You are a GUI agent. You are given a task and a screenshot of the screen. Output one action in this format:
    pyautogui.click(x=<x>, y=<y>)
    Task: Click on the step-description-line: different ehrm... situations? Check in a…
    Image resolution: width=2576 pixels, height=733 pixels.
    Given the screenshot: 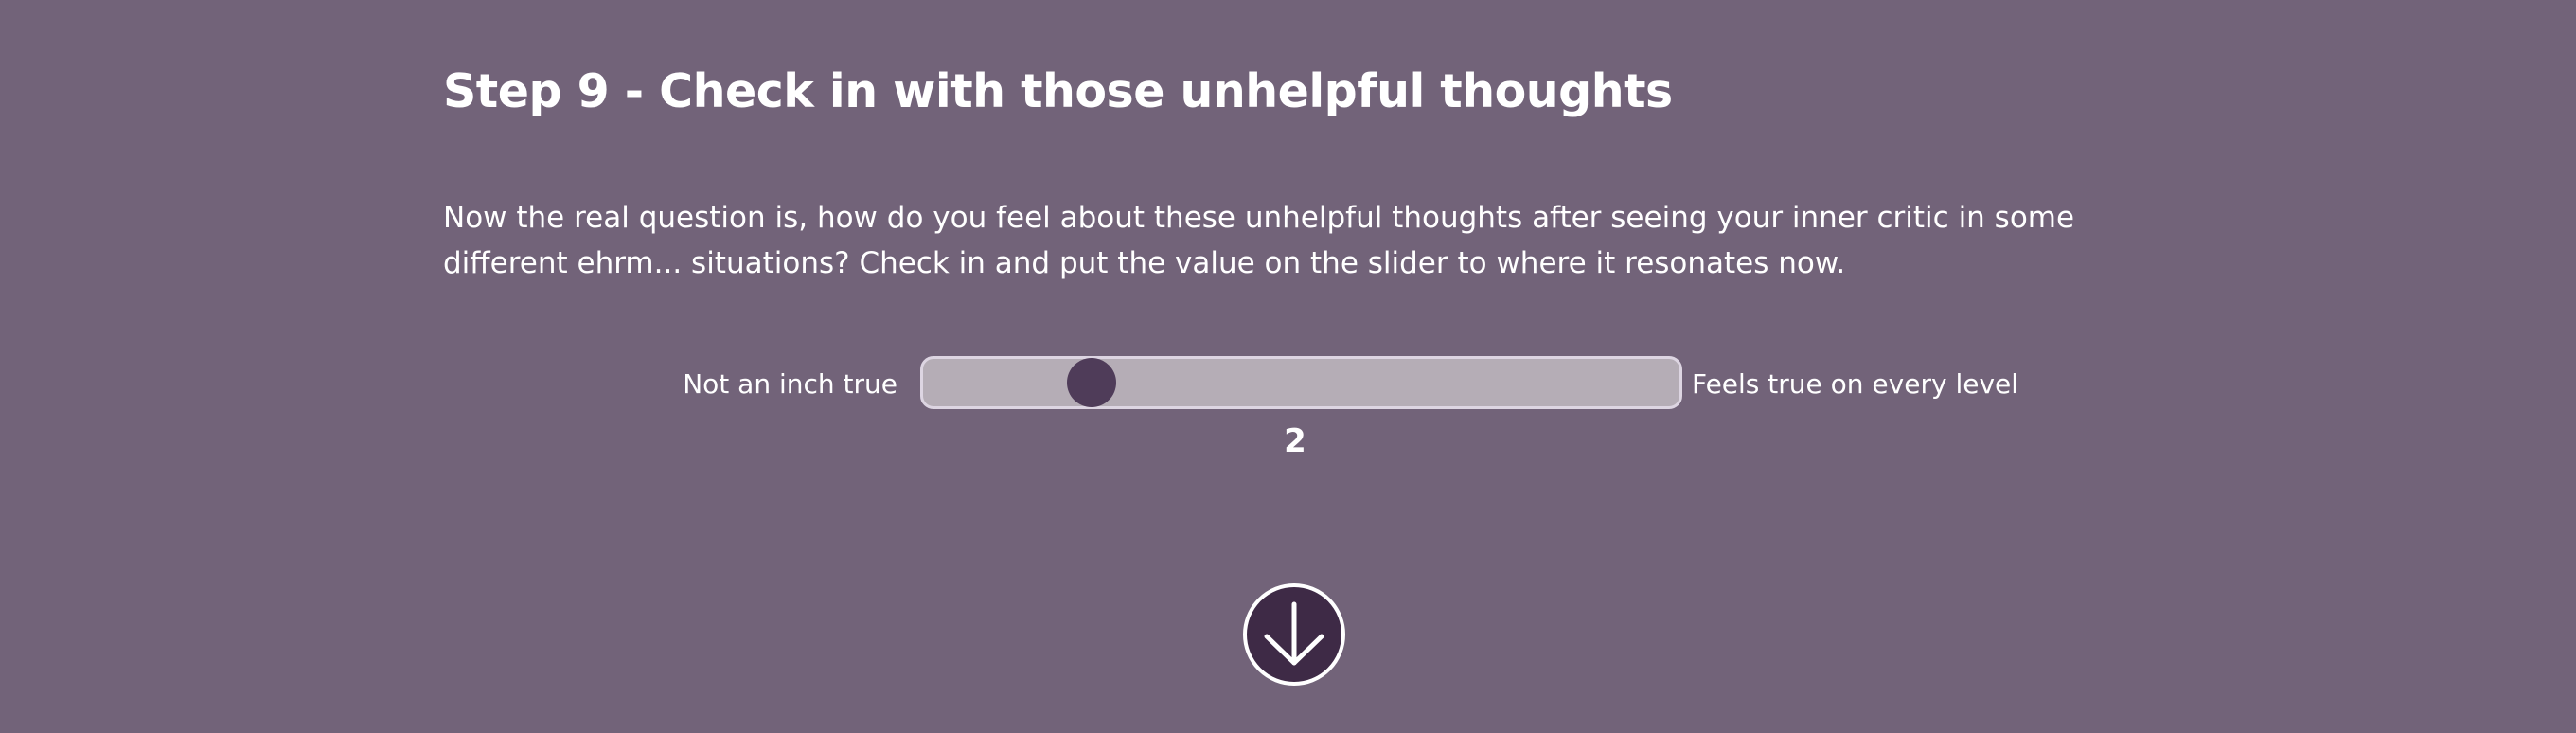 What is the action you would take?
    pyautogui.click(x=1145, y=263)
    